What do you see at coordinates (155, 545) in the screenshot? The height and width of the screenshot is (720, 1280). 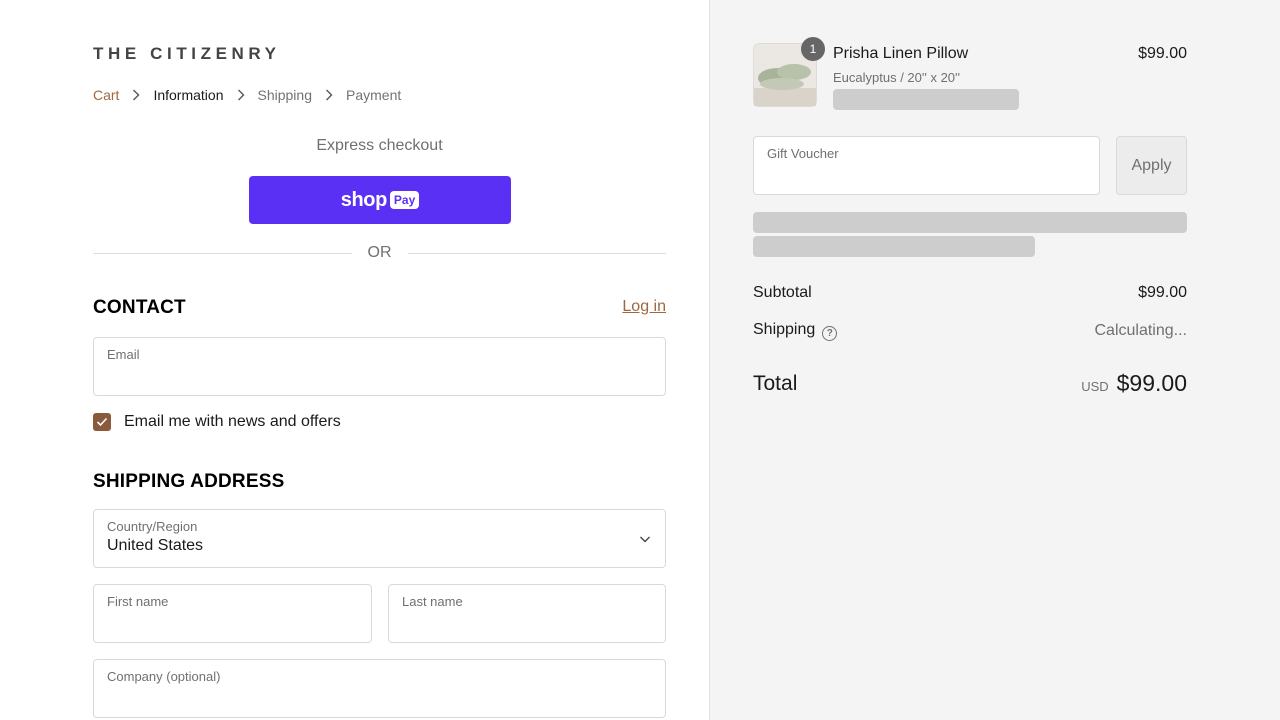 I see `country-select-value: United States` at bounding box center [155, 545].